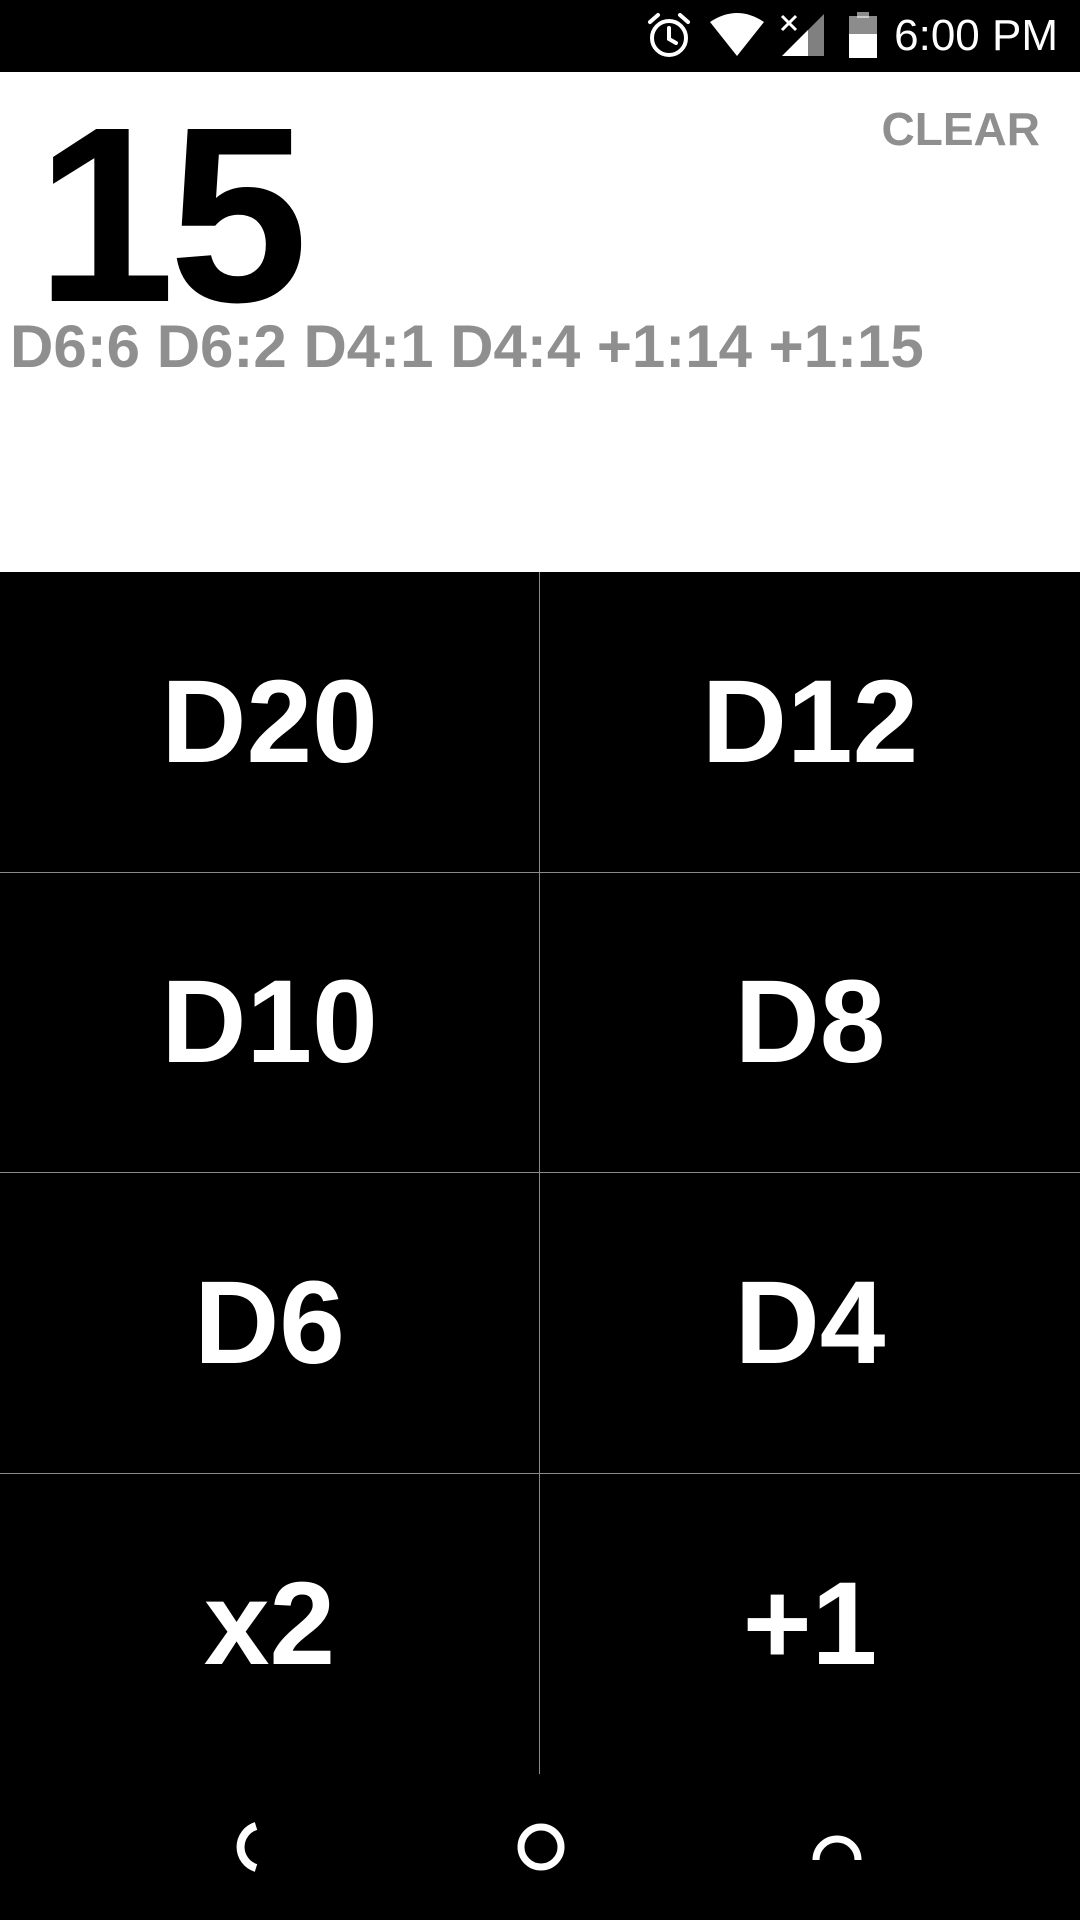 The height and width of the screenshot is (1920, 1080). What do you see at coordinates (961, 129) in the screenshot?
I see `clear-button: CLEAR` at bounding box center [961, 129].